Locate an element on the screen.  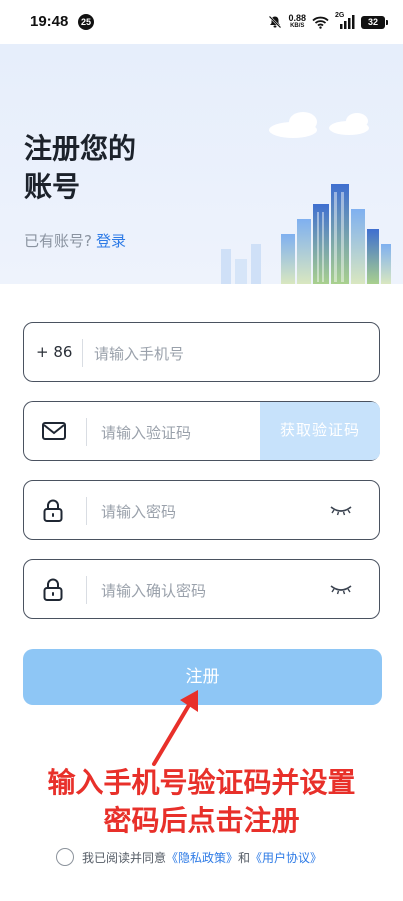
title-line-2: 账号 is located at coordinates (52, 186).